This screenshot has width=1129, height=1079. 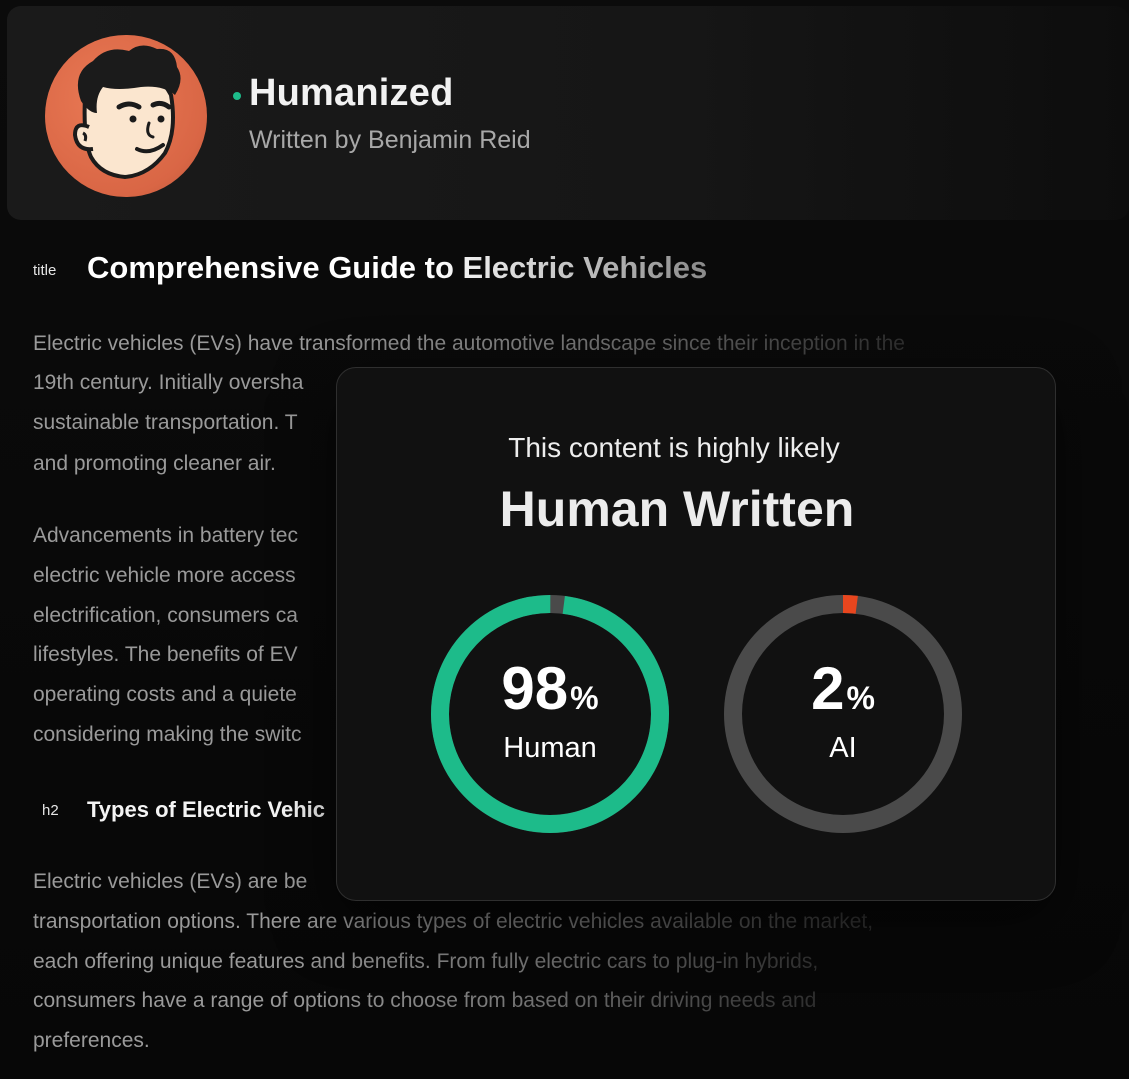 What do you see at coordinates (237, 96) in the screenshot?
I see `status-dot-icon` at bounding box center [237, 96].